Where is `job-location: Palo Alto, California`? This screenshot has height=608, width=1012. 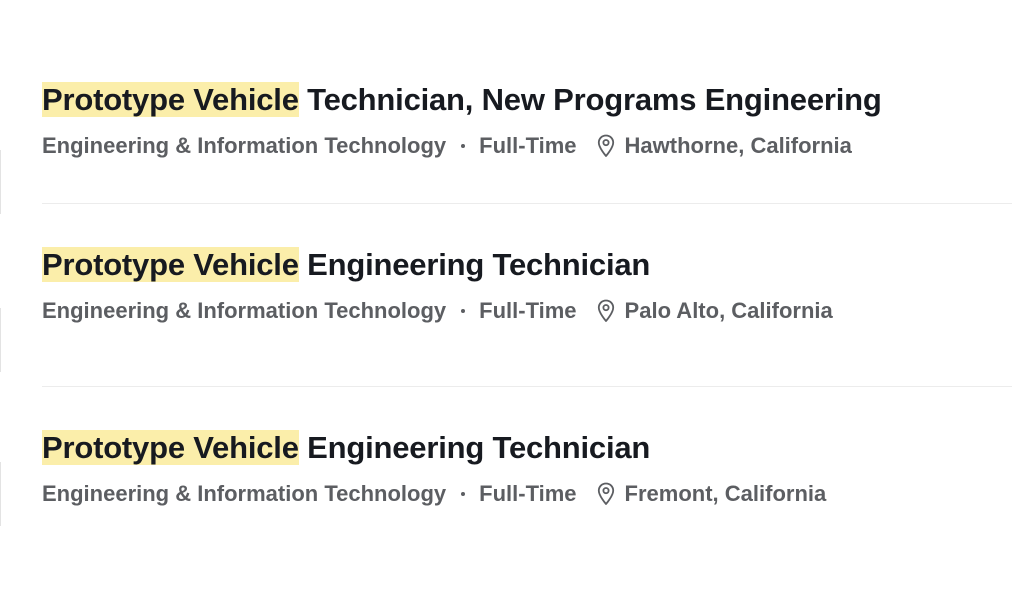 job-location: Palo Alto, California is located at coordinates (728, 310).